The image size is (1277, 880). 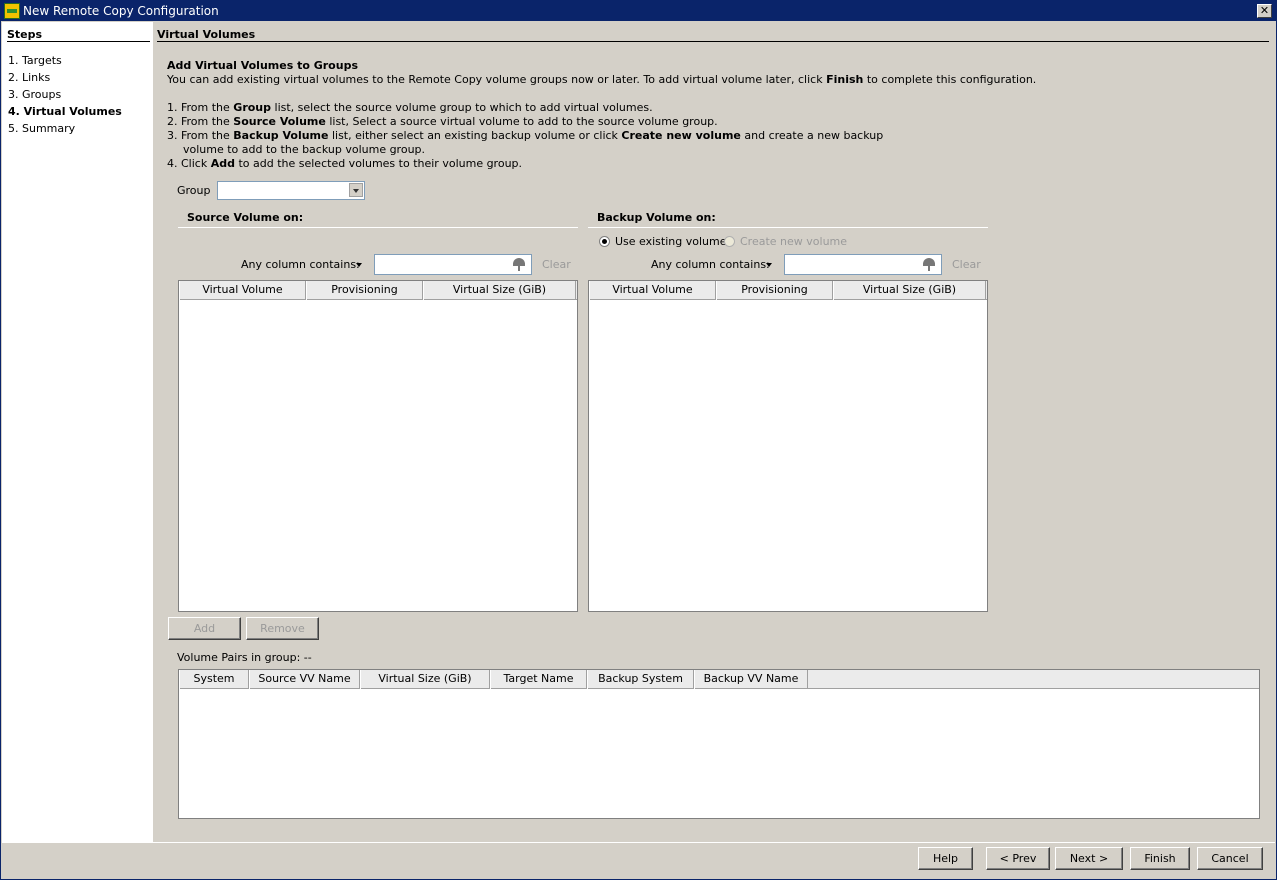 What do you see at coordinates (25, 34) in the screenshot?
I see `steps-title: Steps` at bounding box center [25, 34].